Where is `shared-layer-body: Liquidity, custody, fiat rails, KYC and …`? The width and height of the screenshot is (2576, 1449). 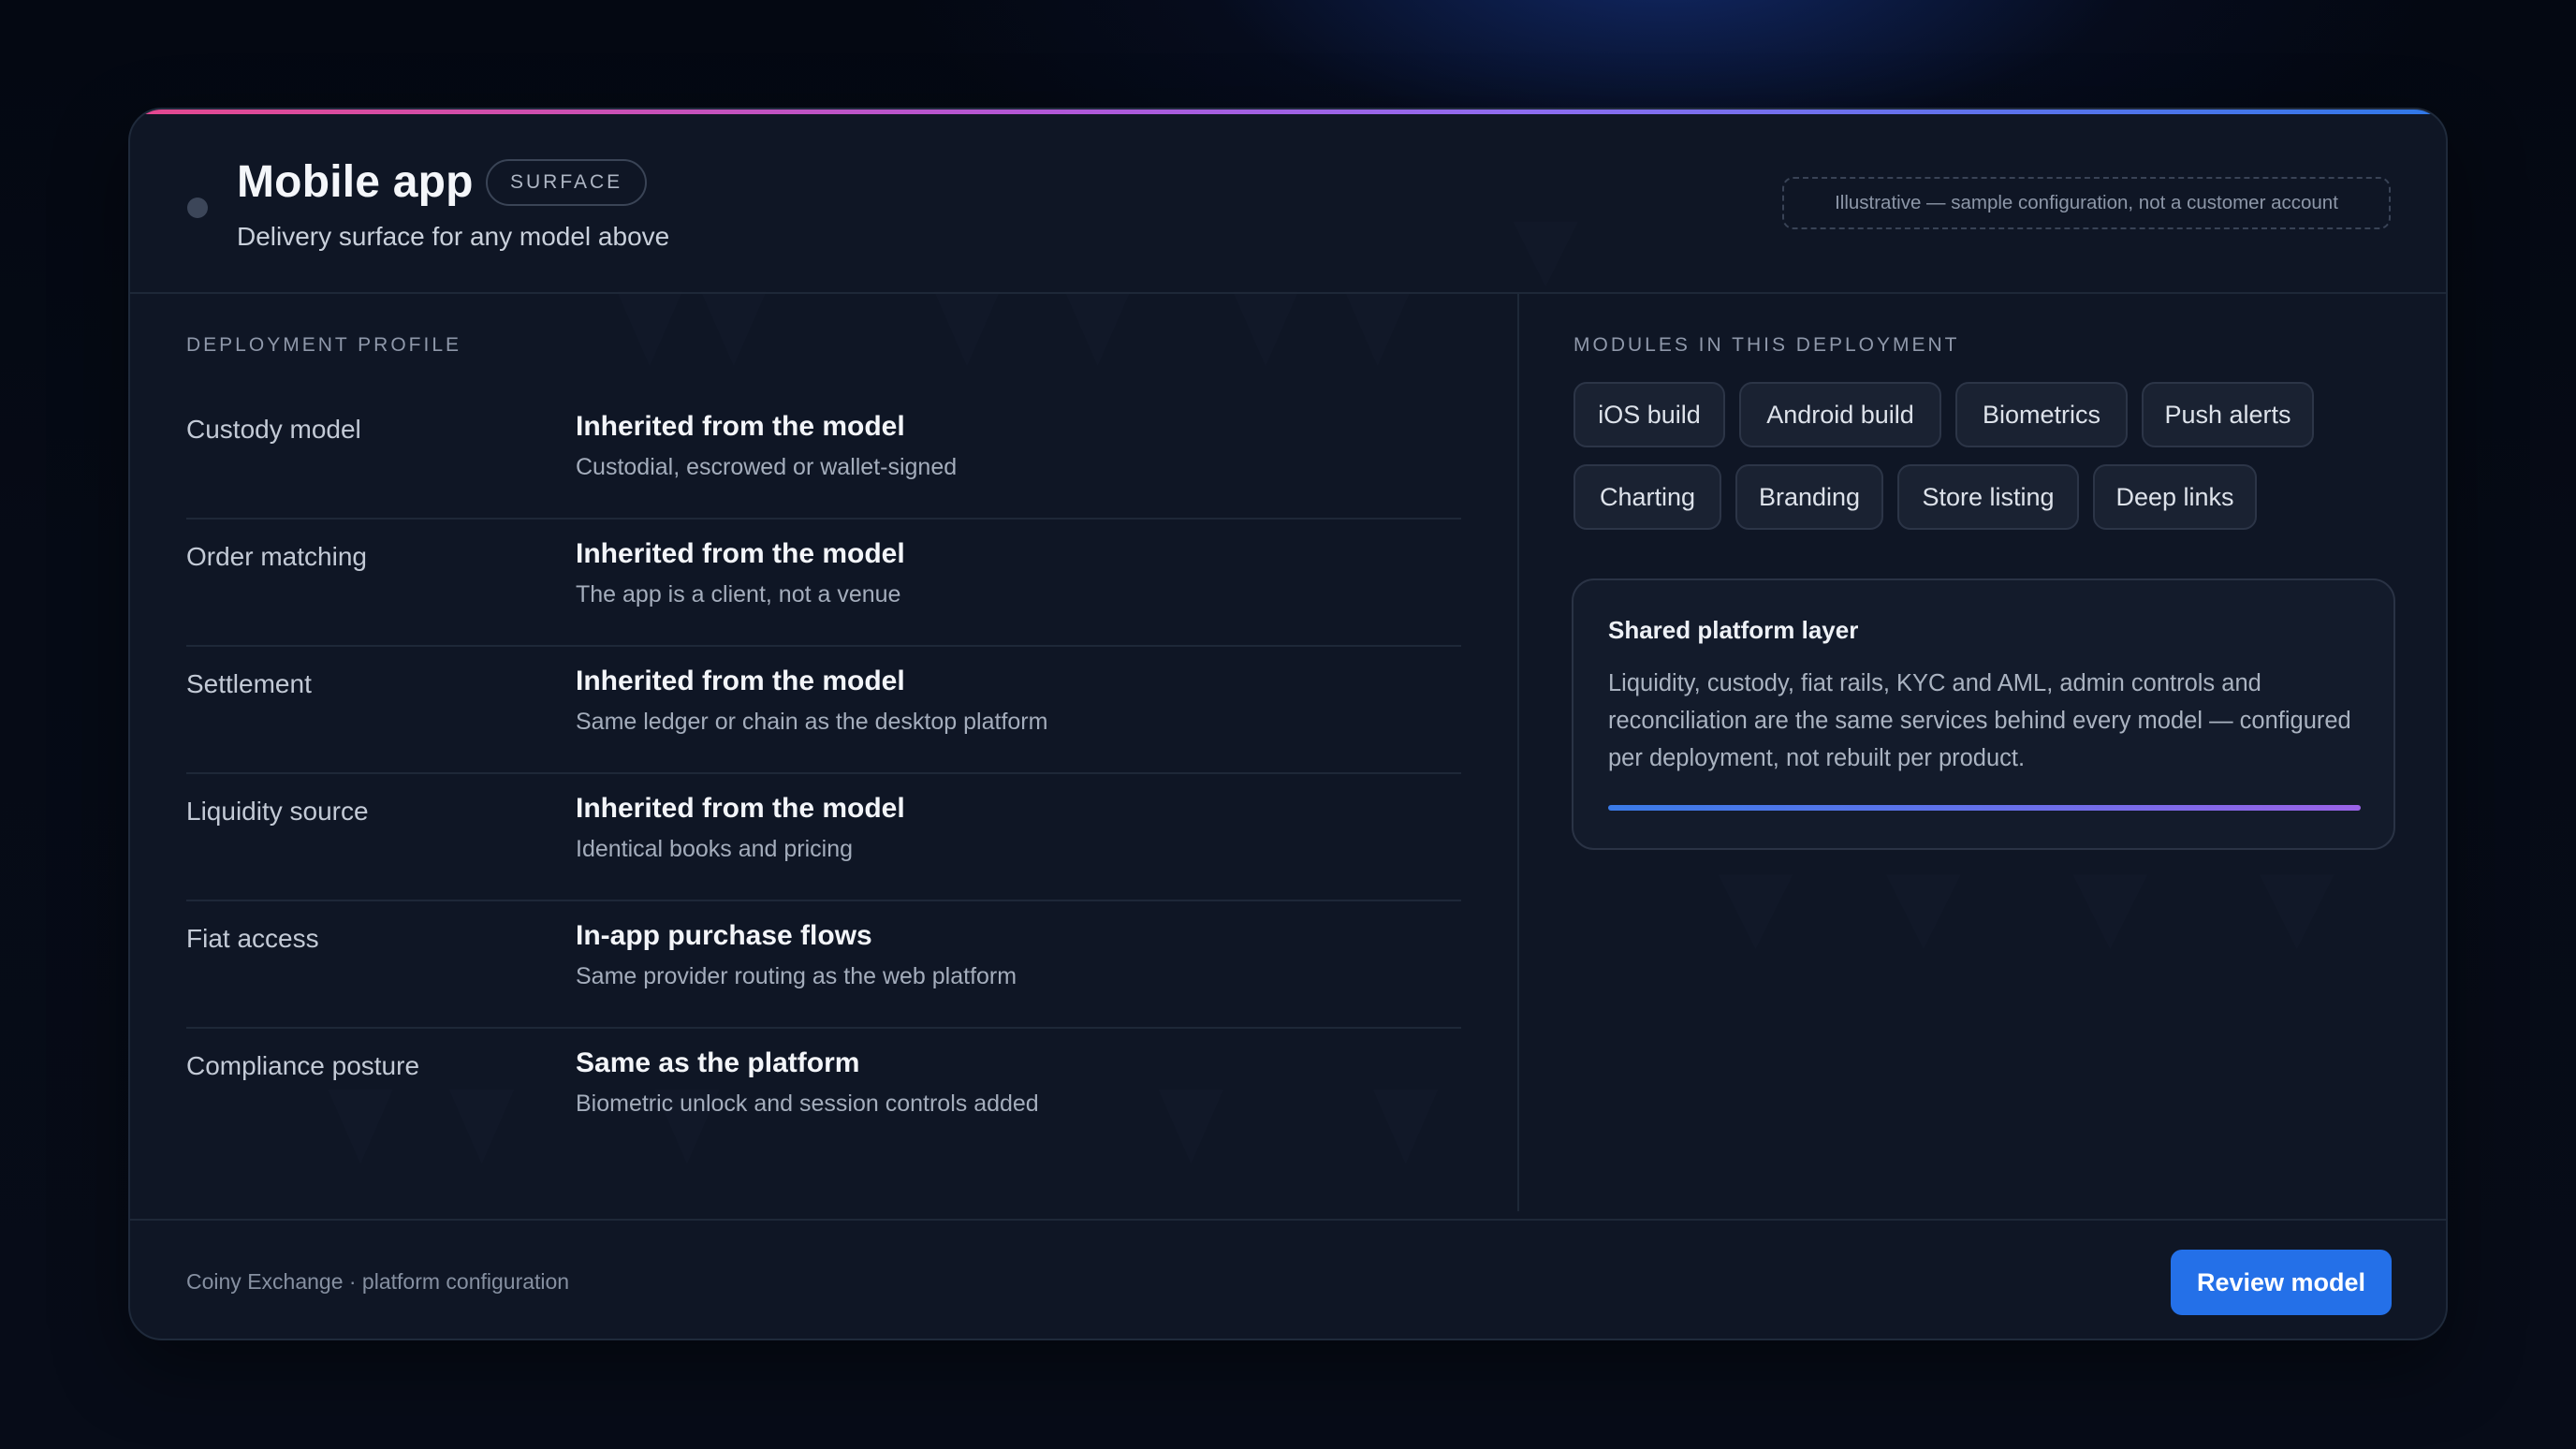
shared-layer-body: Liquidity, custody, fiat rails, KYC and … is located at coordinates (1979, 720).